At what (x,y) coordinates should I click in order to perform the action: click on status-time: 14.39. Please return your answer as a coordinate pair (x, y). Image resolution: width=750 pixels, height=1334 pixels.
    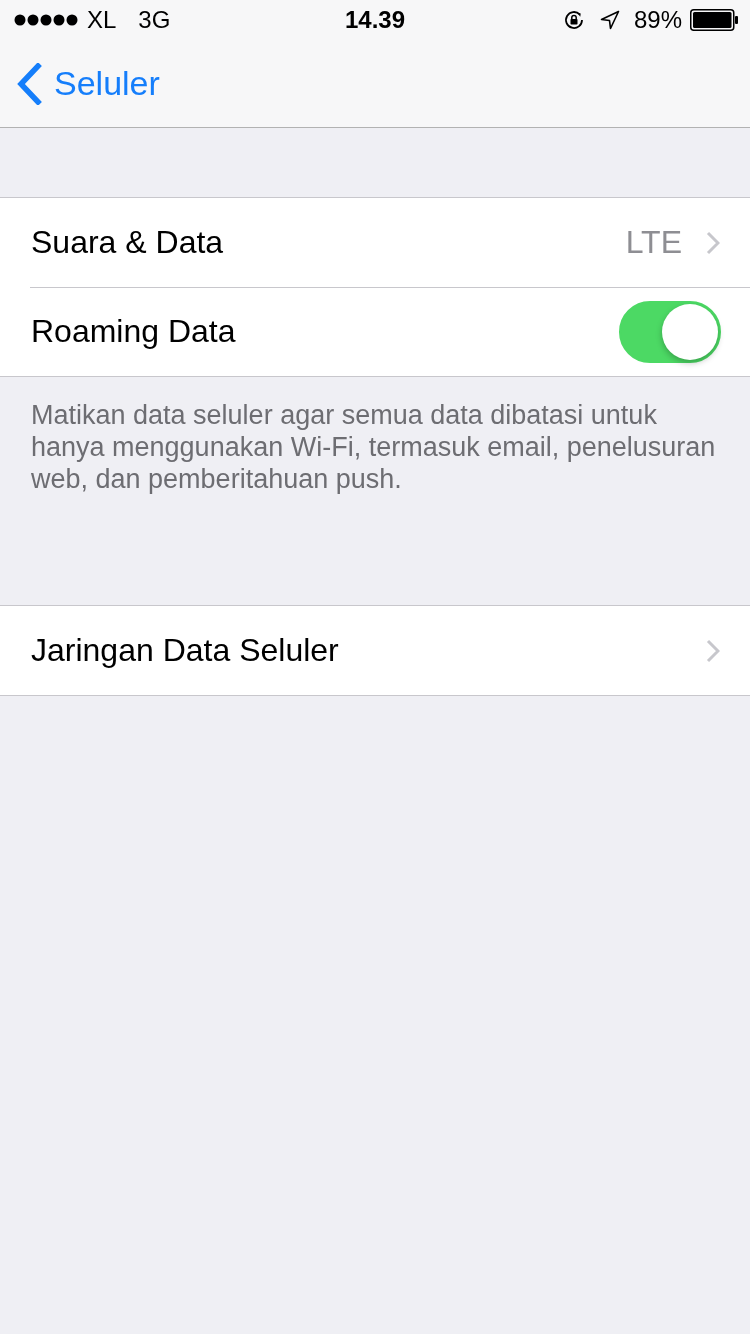
    Looking at the image, I should click on (375, 20).